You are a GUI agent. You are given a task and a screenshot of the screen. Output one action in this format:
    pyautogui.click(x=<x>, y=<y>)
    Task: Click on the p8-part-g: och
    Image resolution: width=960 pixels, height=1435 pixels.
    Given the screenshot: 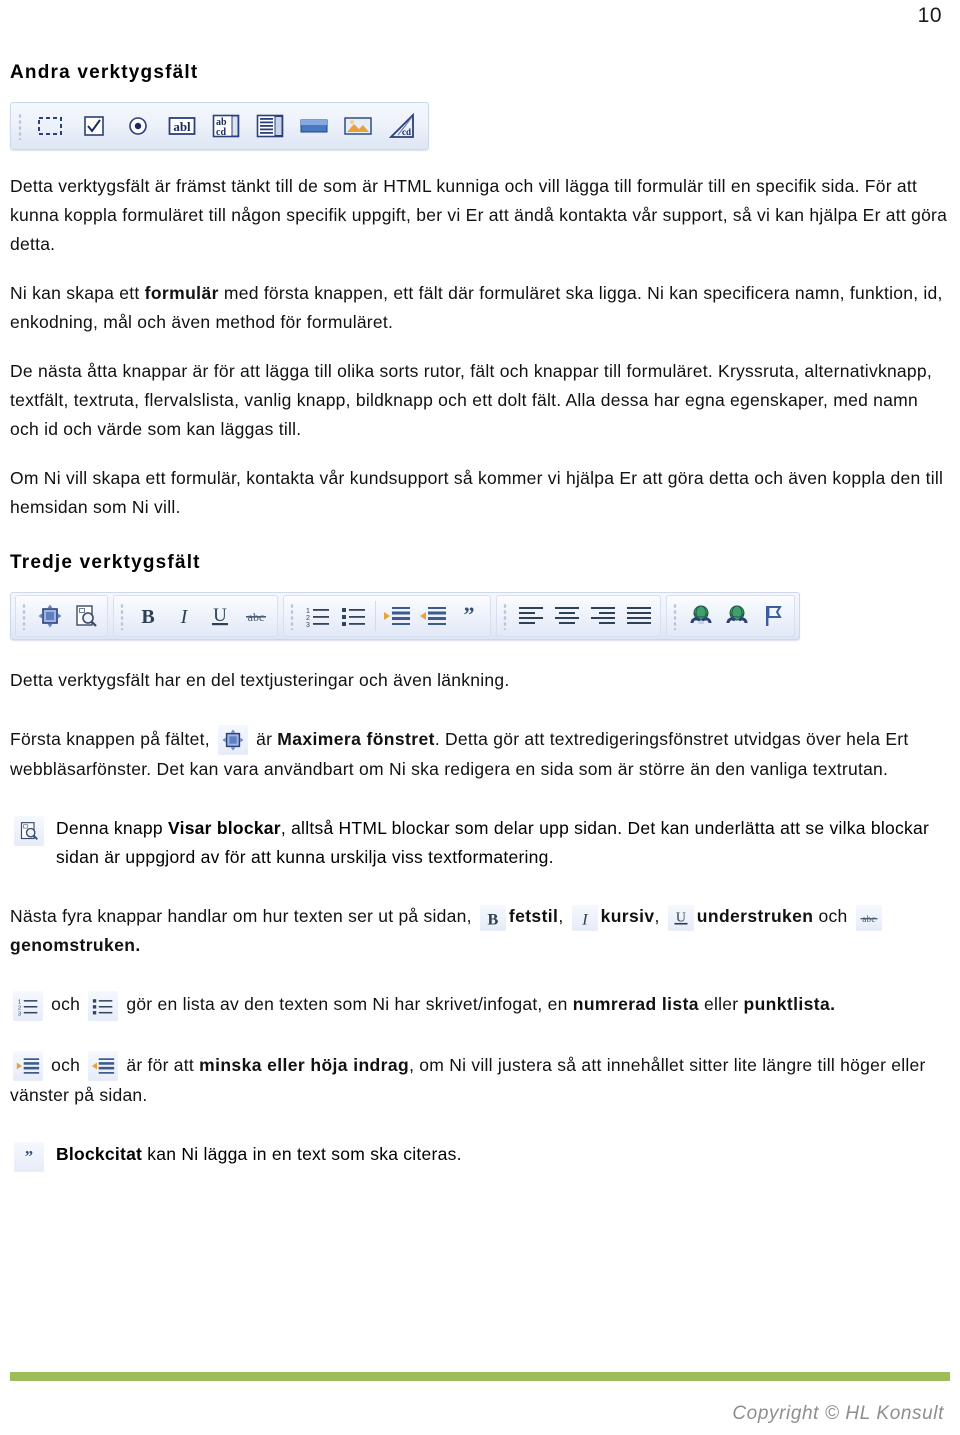 What is the action you would take?
    pyautogui.click(x=833, y=916)
    